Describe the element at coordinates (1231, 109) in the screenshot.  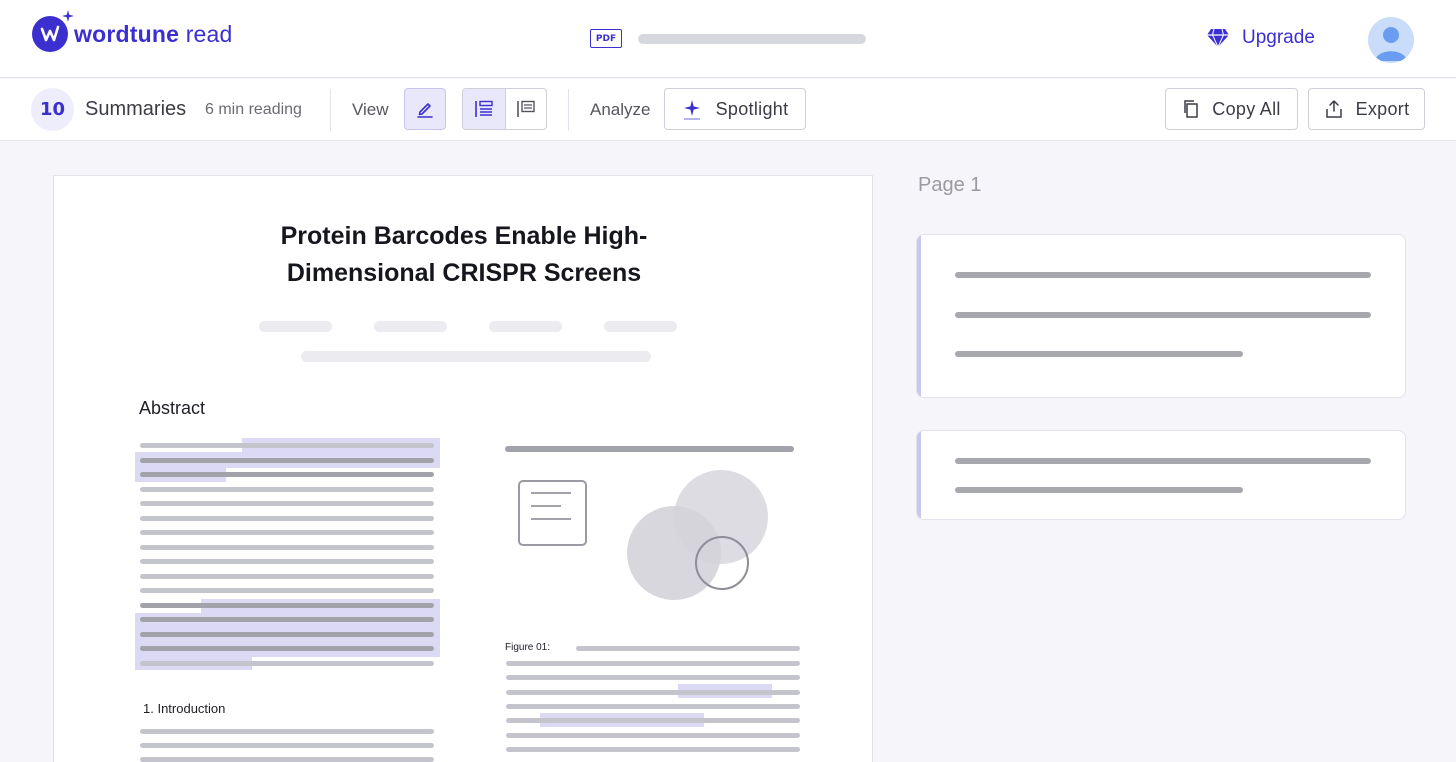
I see `copy-all-button: Copy All` at that location.